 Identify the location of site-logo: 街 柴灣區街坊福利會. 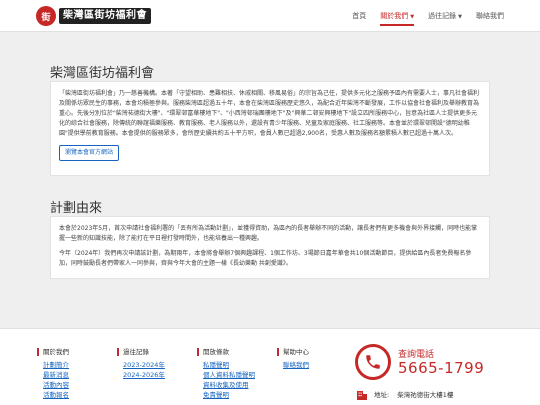
(93, 16).